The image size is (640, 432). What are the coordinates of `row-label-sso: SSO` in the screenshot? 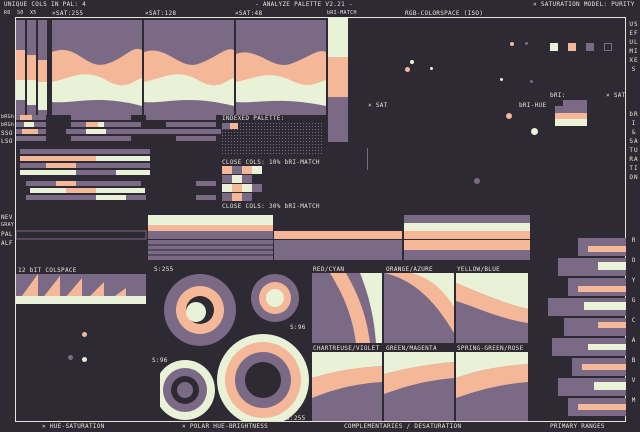 It's located at (7, 133).